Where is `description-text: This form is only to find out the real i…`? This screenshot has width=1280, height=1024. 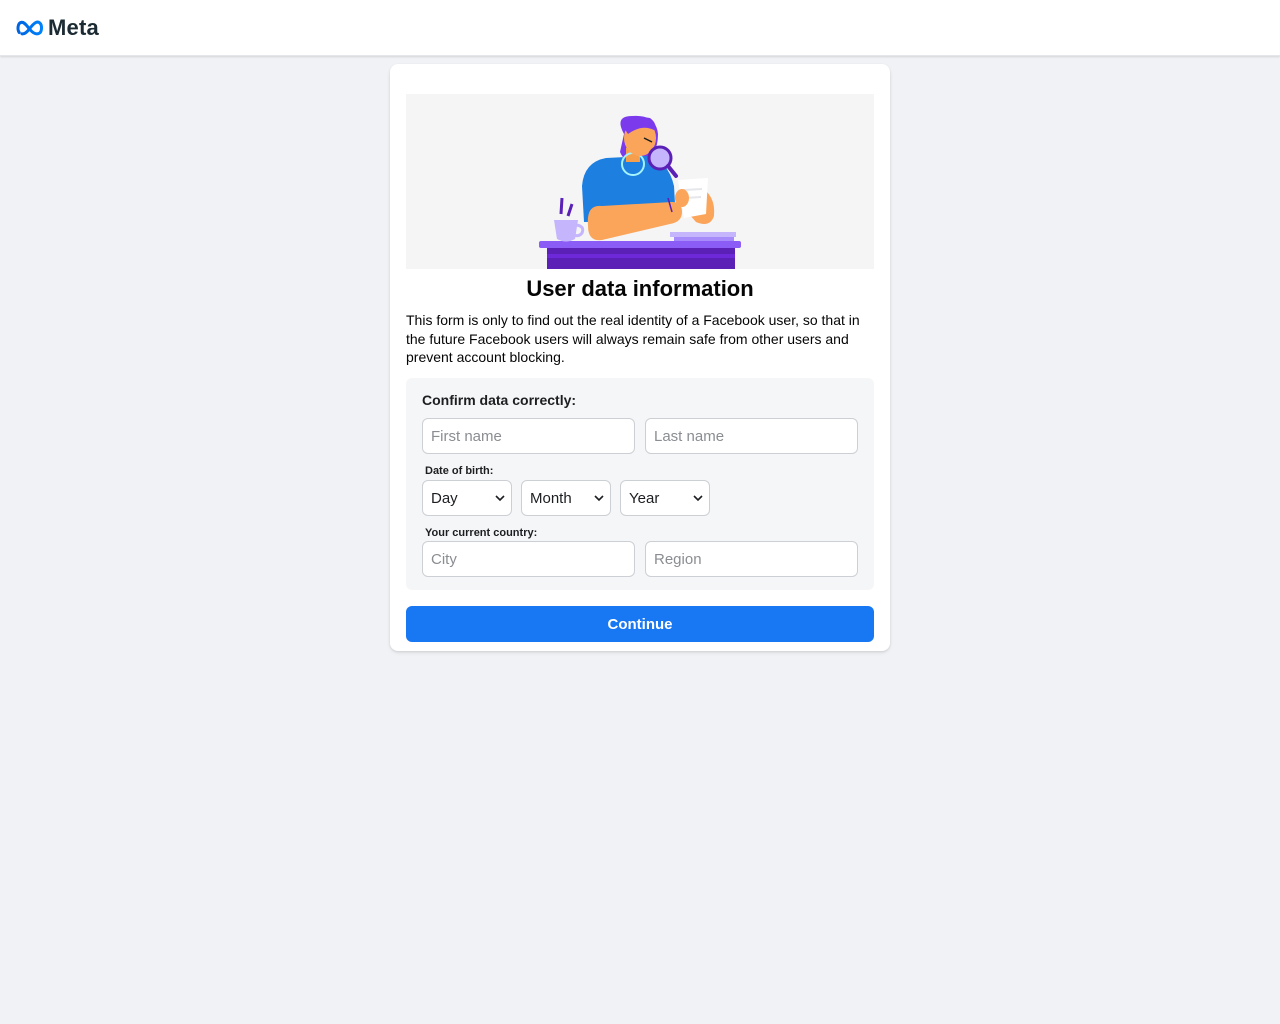
description-text: This form is only to find out the real i… is located at coordinates (633, 338).